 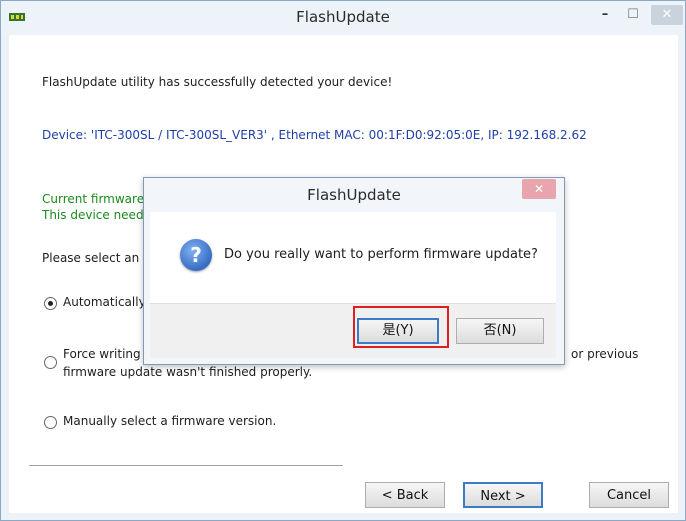 I want to click on device-needs-text: This device need, so click(x=93, y=215).